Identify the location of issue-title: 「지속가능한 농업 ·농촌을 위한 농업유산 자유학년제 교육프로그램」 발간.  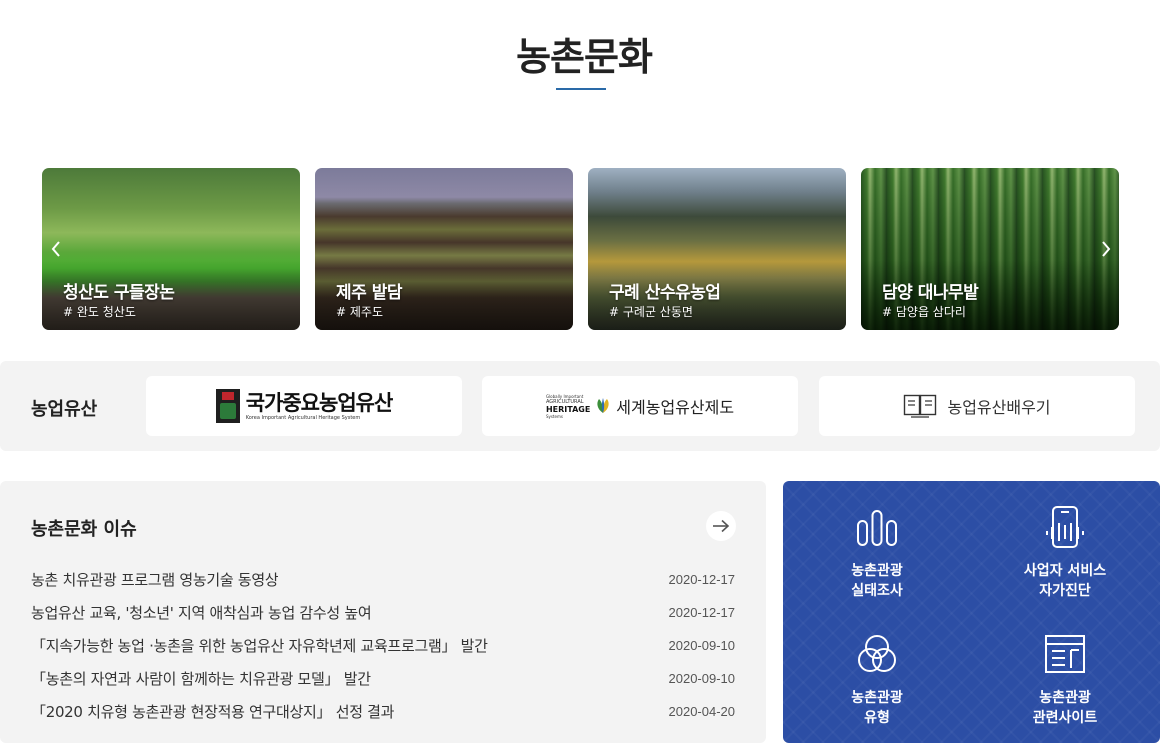
(259, 645).